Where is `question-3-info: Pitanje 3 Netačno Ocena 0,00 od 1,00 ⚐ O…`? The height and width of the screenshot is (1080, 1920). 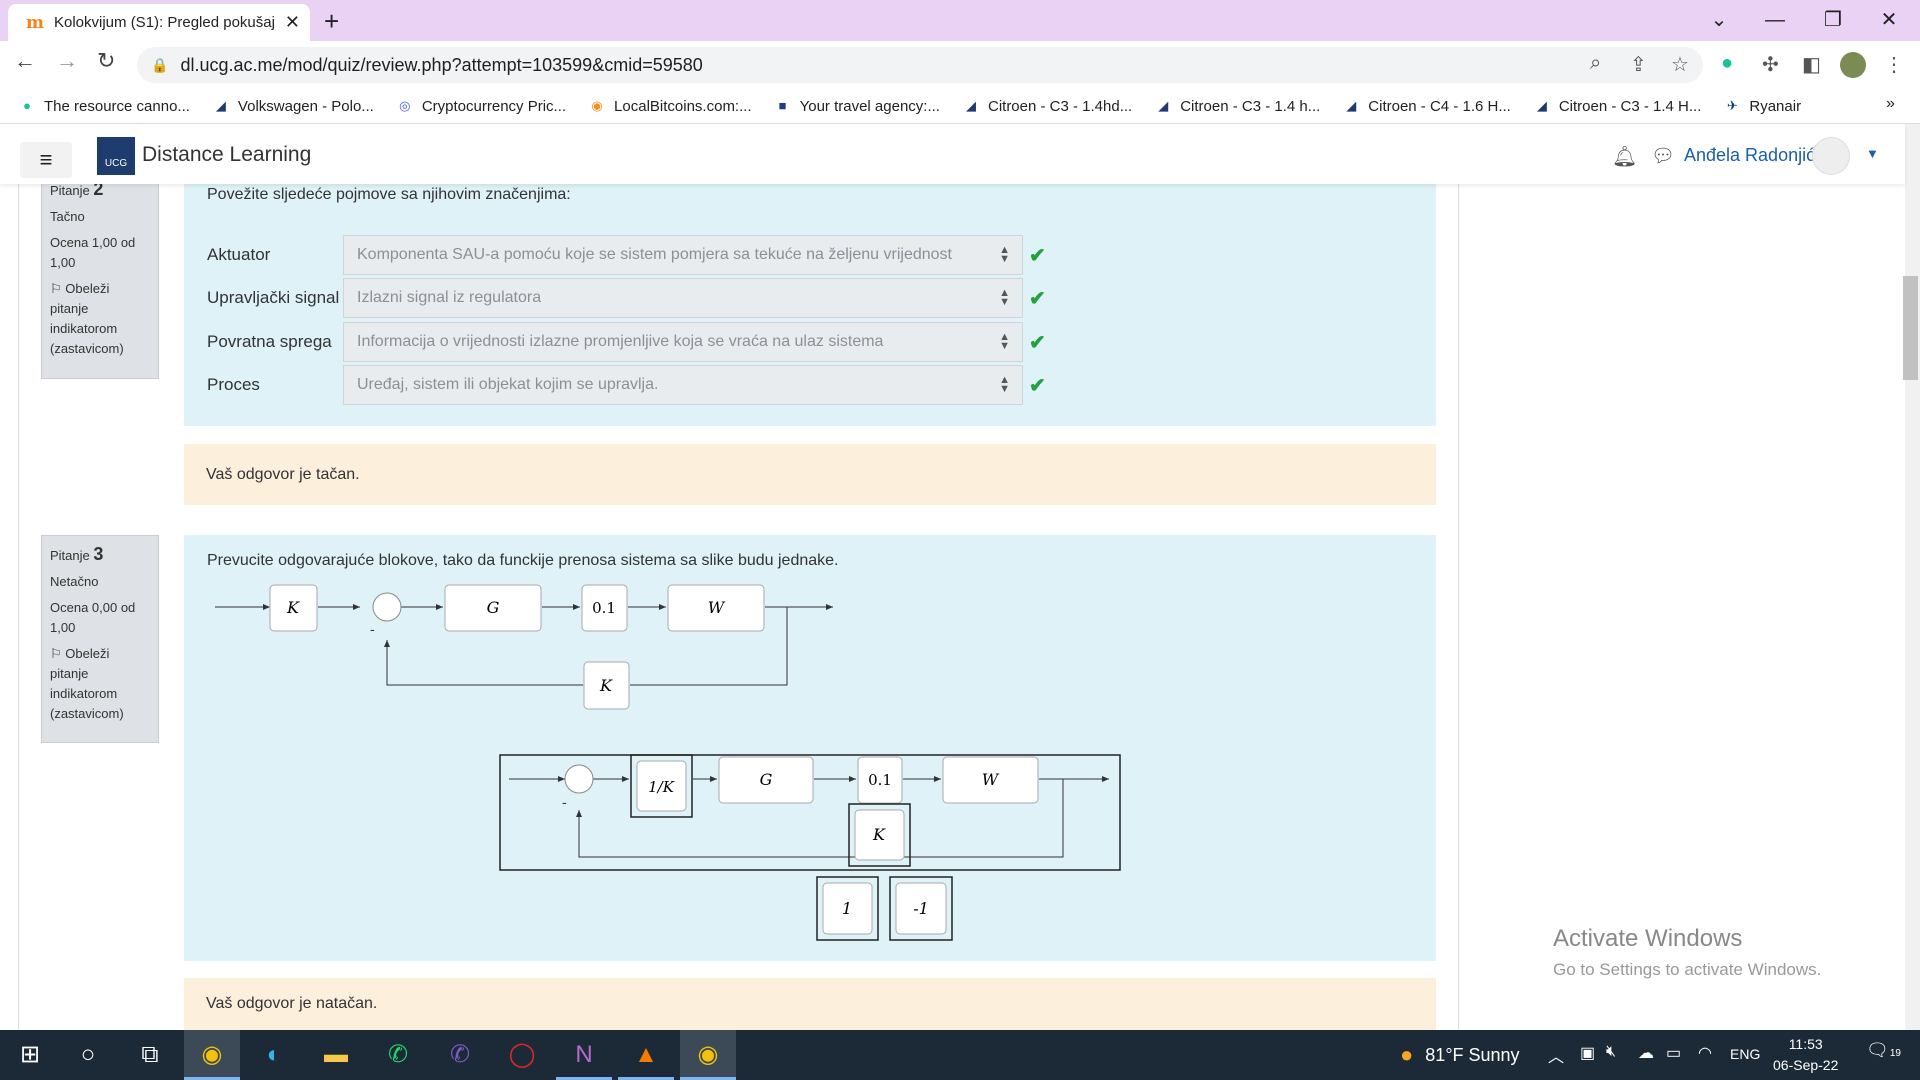
question-3-info: Pitanje 3 Netačno Ocena 0,00 od 1,00 ⚐ O… is located at coordinates (100, 639).